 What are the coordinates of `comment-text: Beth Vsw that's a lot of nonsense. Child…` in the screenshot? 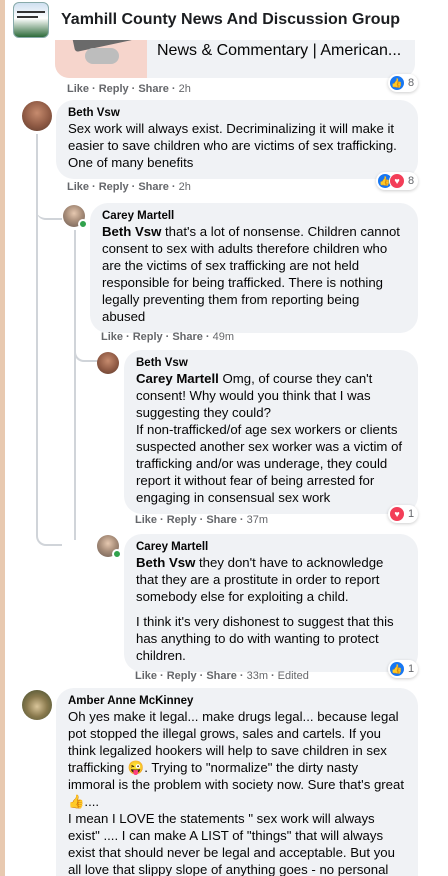 It's located at (251, 274).